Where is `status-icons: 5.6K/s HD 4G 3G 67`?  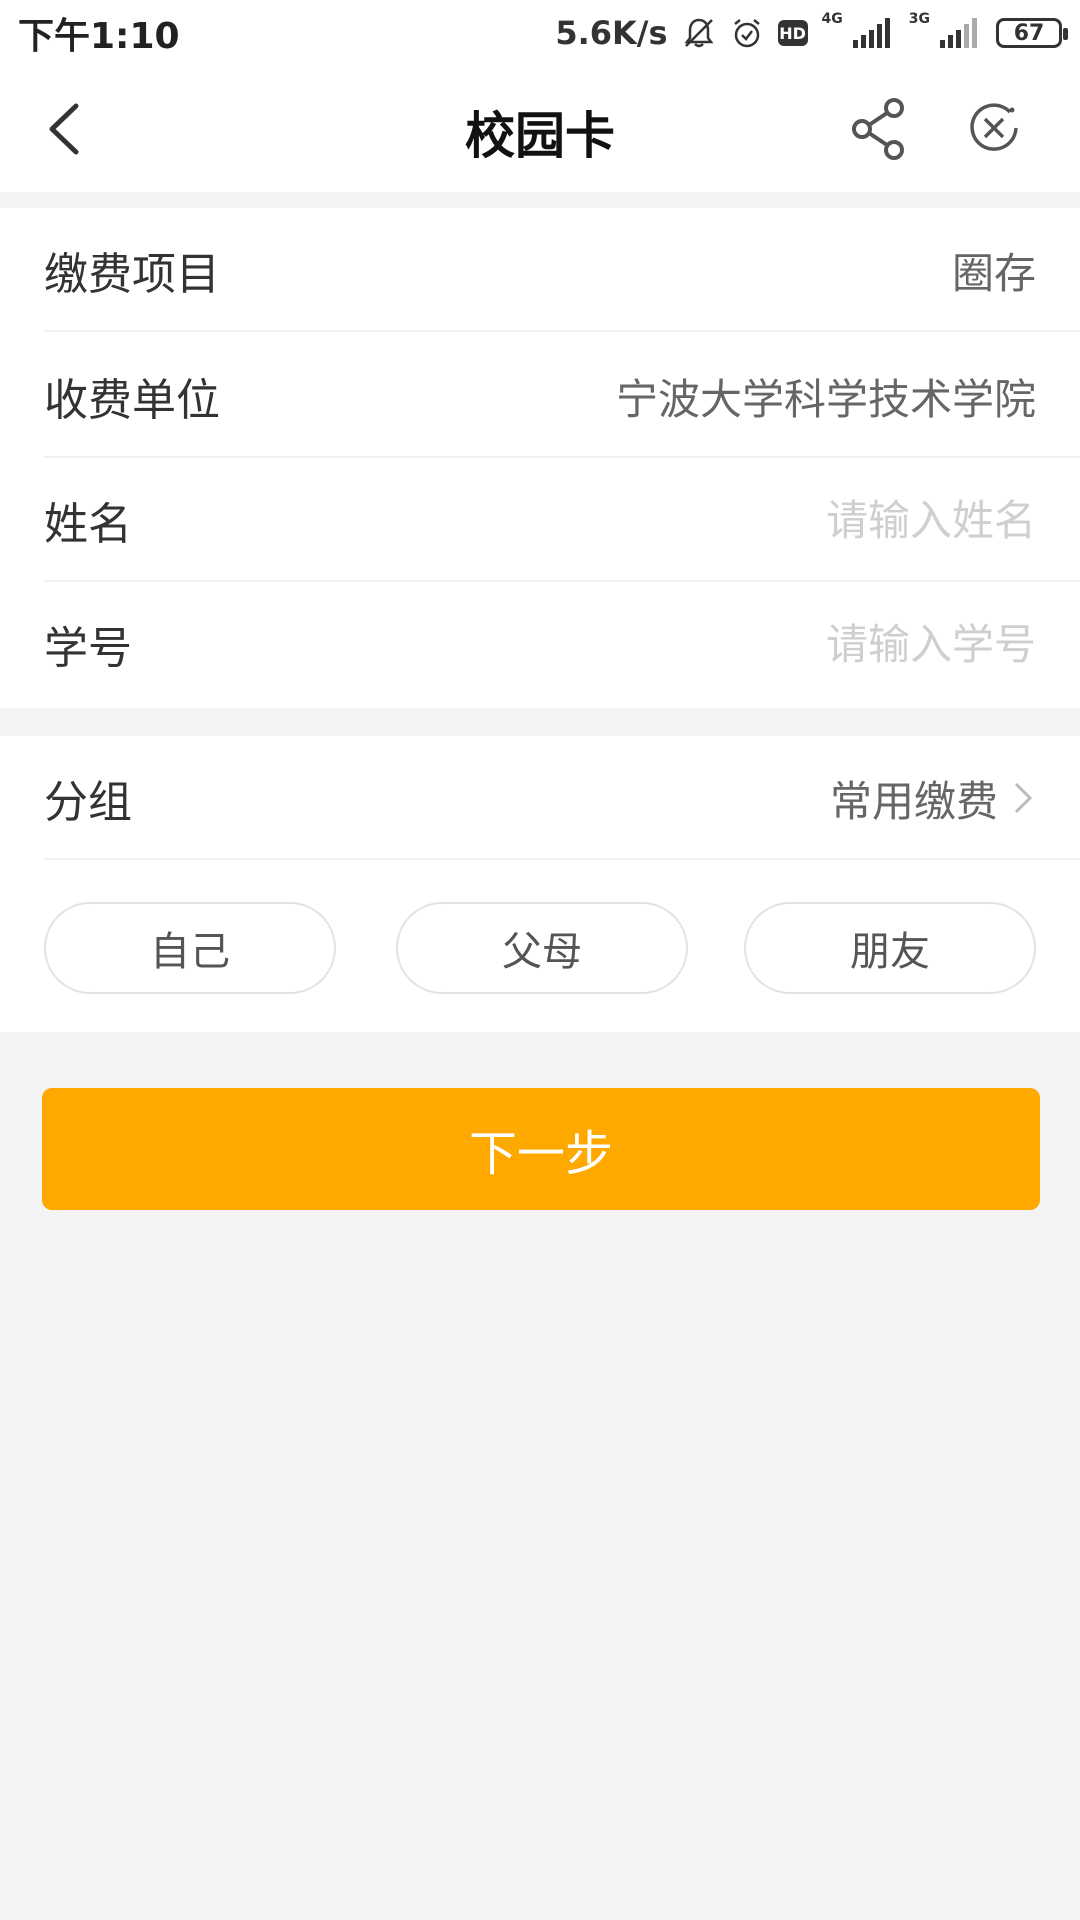
status-icons: 5.6K/s HD 4G 3G 67 is located at coordinates (811, 31).